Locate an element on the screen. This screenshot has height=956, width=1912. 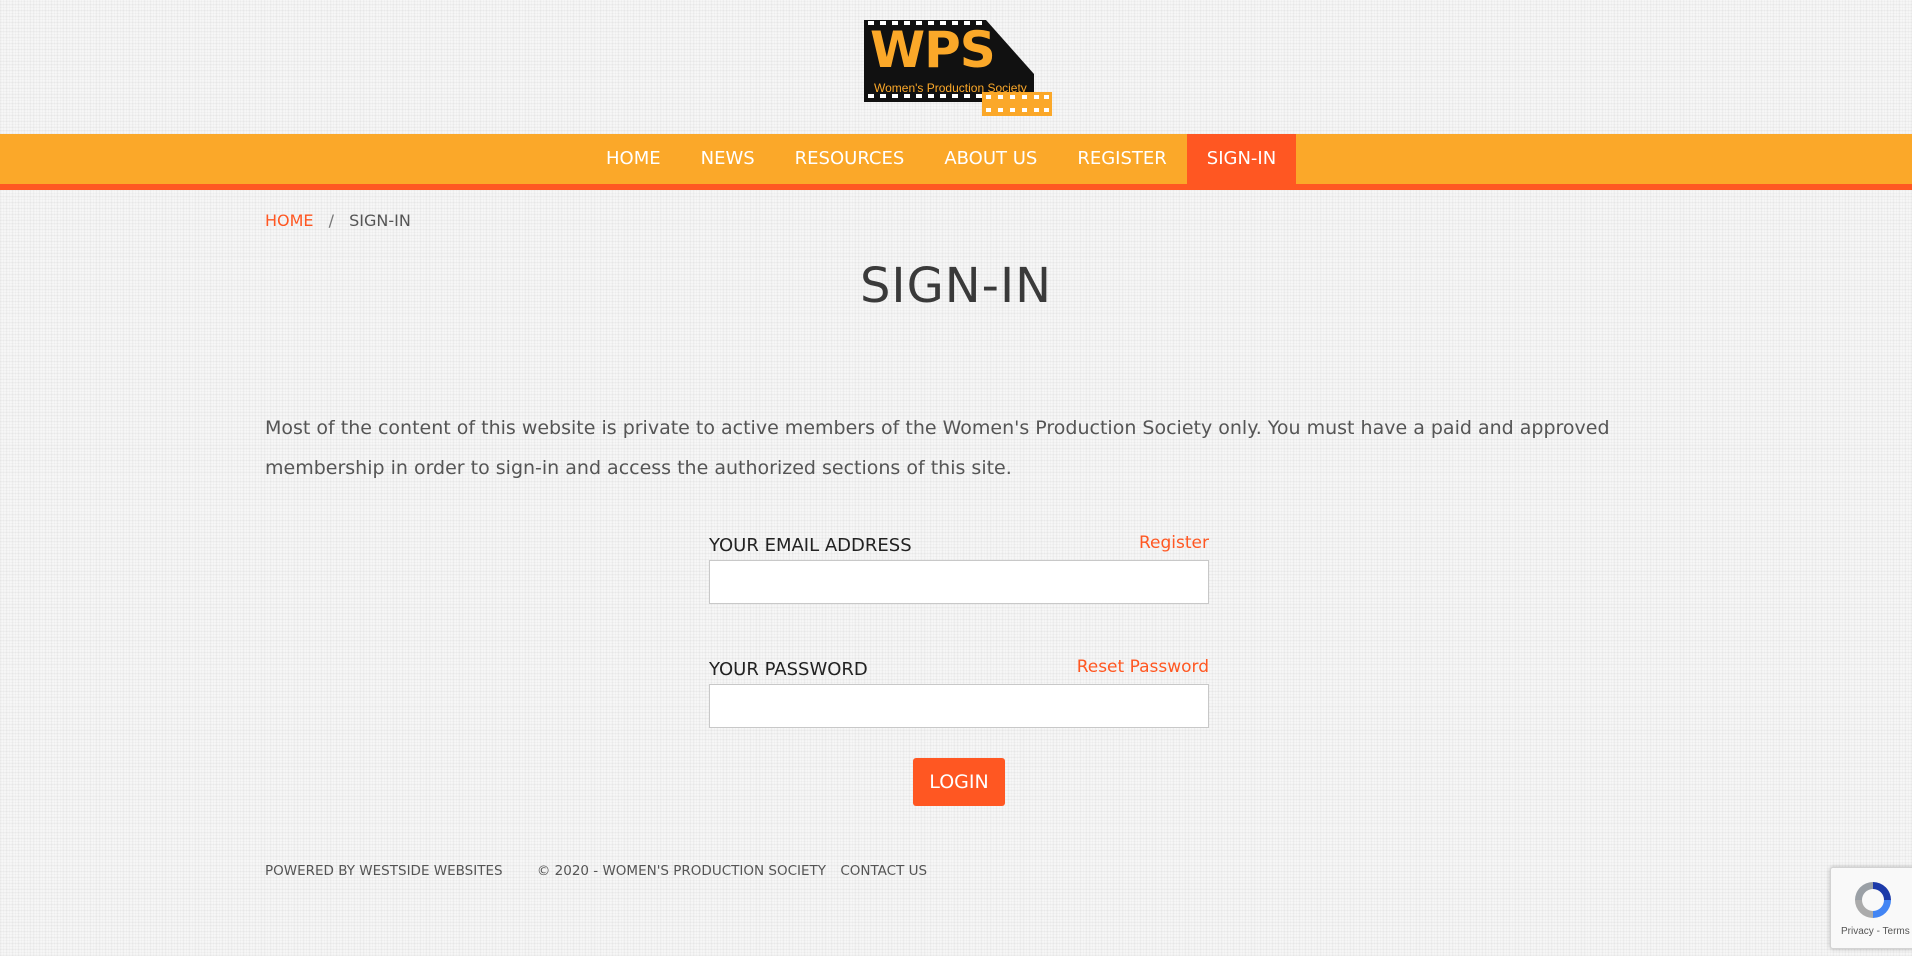
breadcrumb-home-link: HOME is located at coordinates (289, 220).